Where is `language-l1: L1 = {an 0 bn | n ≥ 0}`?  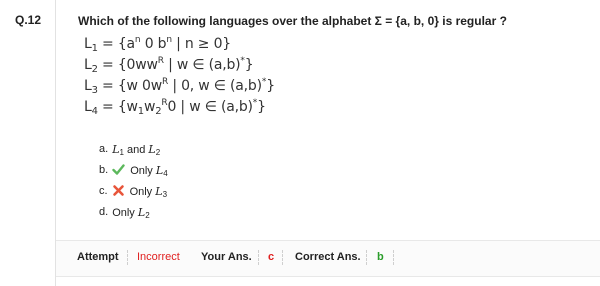
language-l1: L1 = {an 0 bn | n ≥ 0} is located at coordinates (157, 44).